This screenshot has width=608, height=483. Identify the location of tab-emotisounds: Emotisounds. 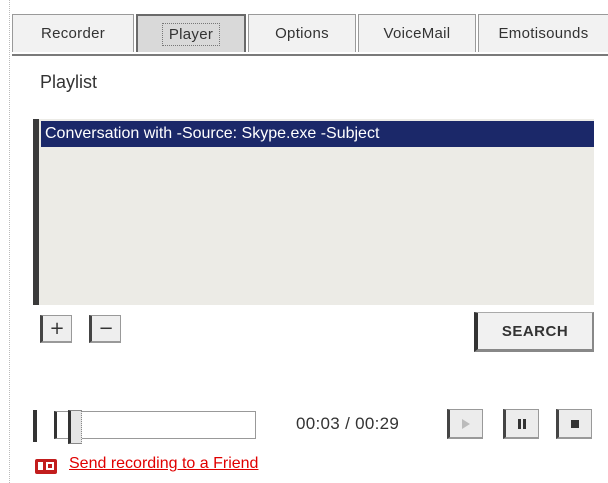
(543, 33).